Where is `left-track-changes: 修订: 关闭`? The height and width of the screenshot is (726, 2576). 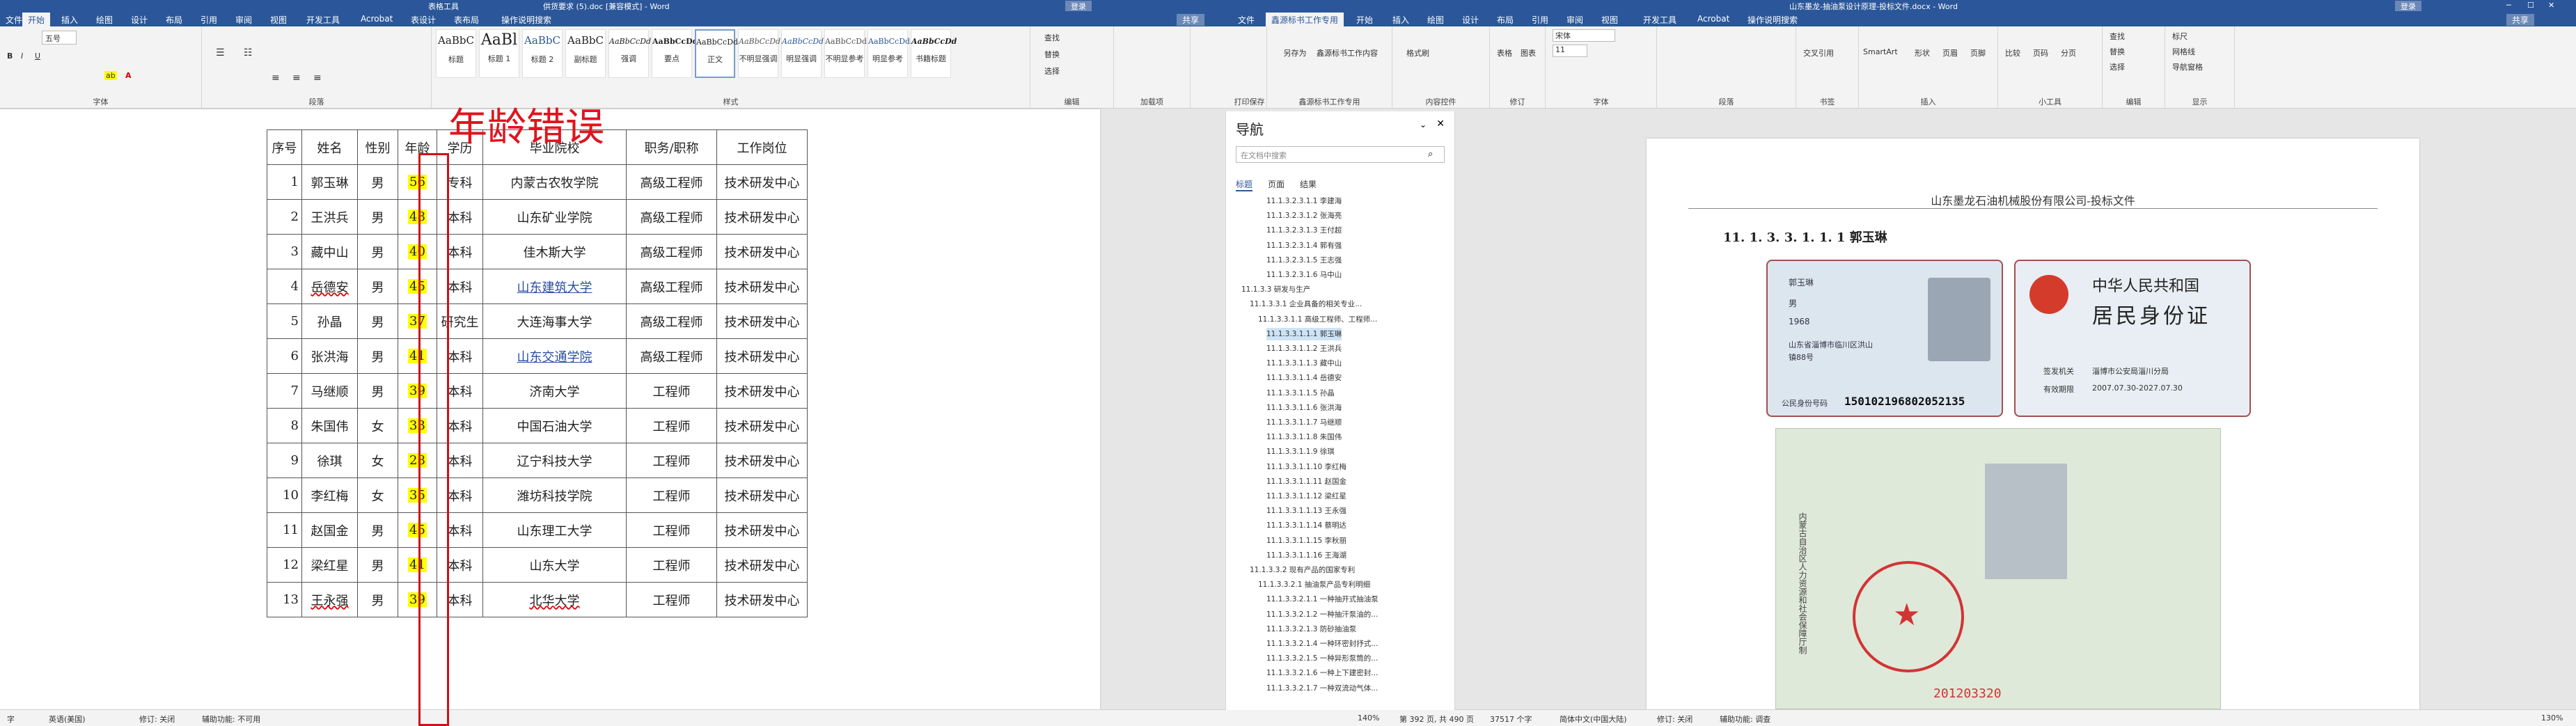
left-track-changes: 修订: 关闭 is located at coordinates (157, 719).